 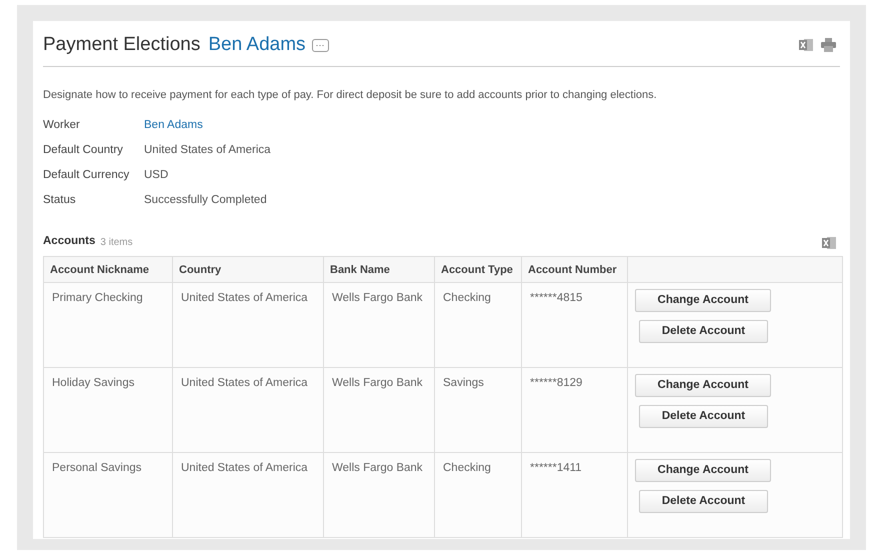 What do you see at coordinates (108, 495) in the screenshot?
I see `table-cell: Personal Savings` at bounding box center [108, 495].